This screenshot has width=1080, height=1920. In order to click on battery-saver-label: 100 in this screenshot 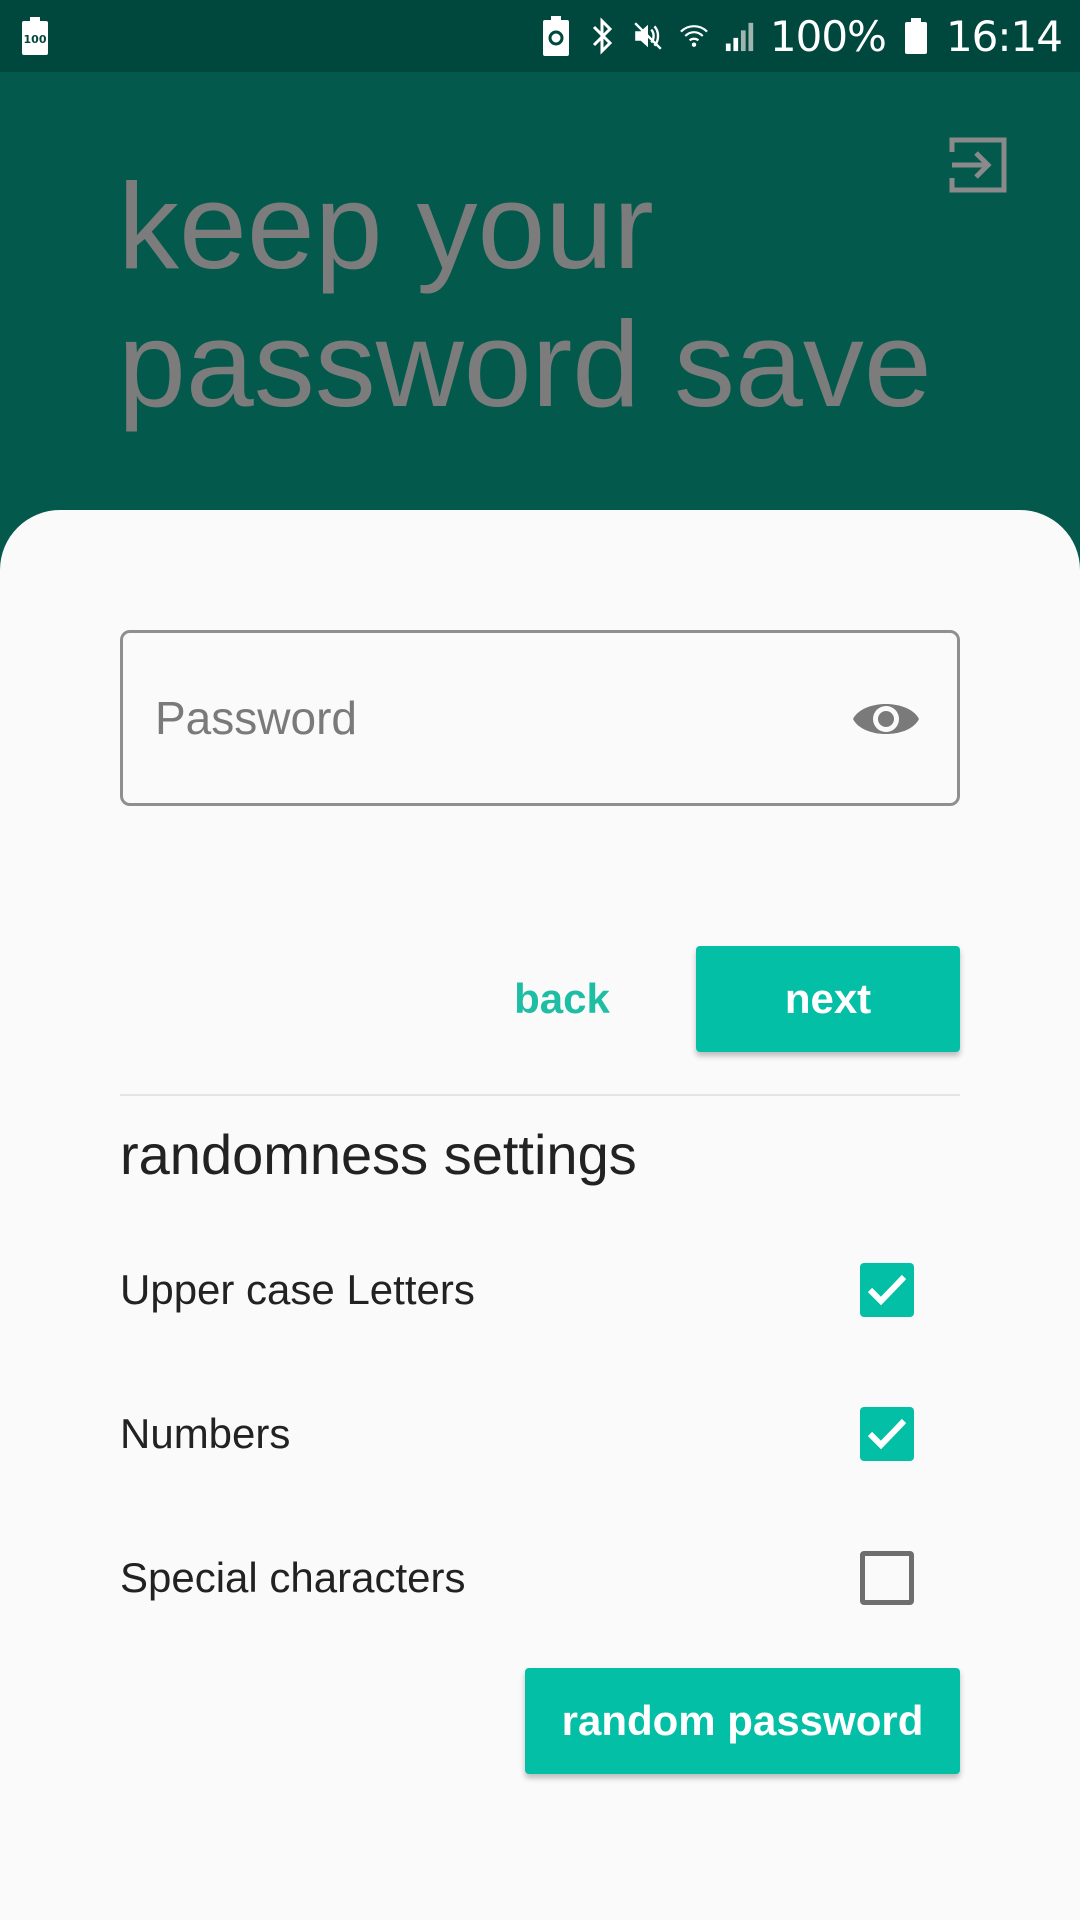, I will do `click(35, 39)`.